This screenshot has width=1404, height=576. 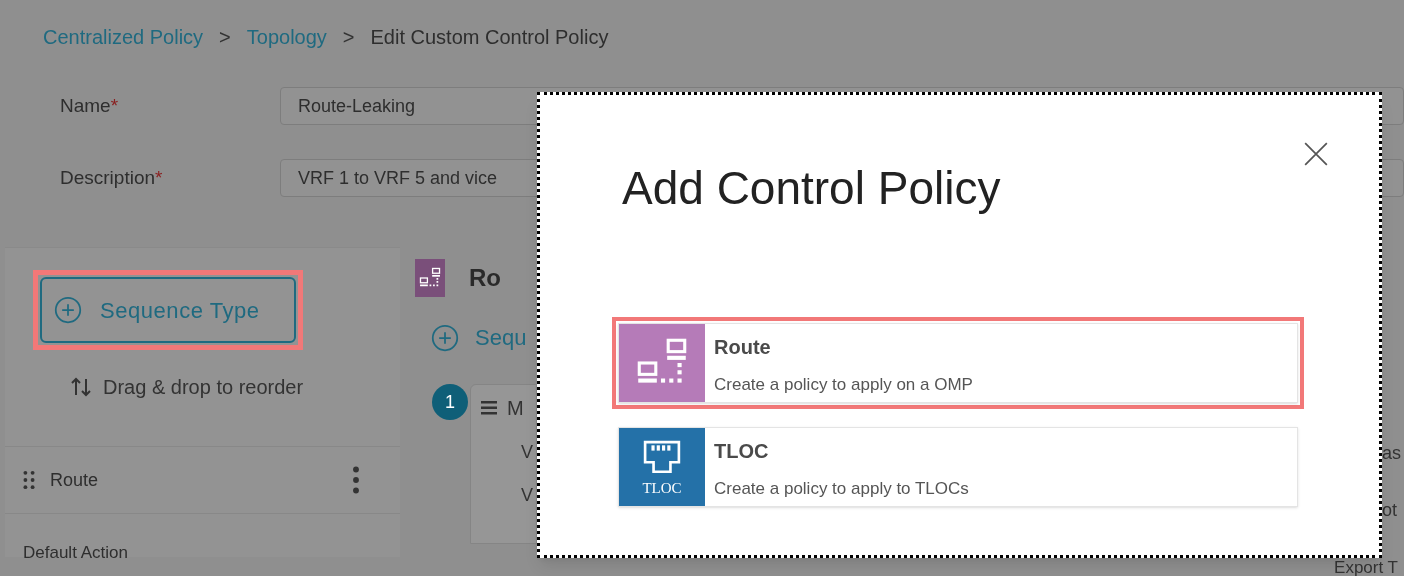 I want to click on drag-hint: Drag & drop to reorder, so click(x=203, y=387).